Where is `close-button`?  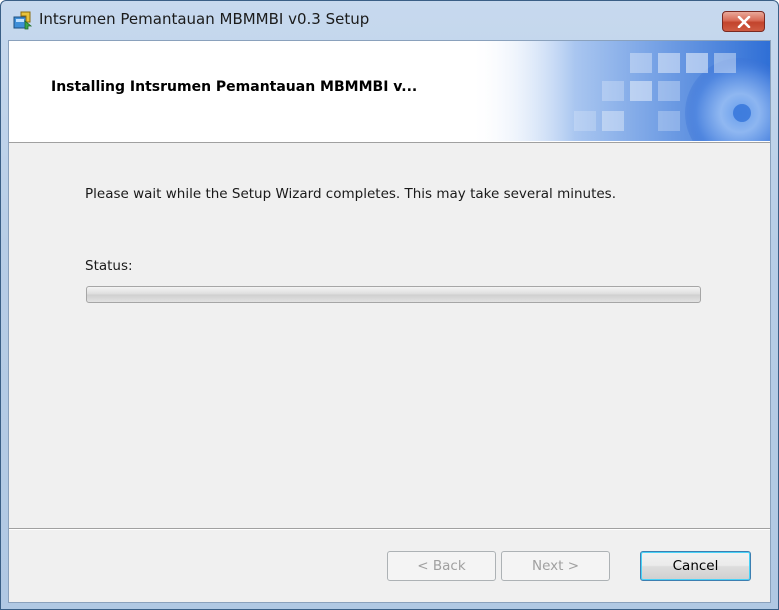 close-button is located at coordinates (743, 21).